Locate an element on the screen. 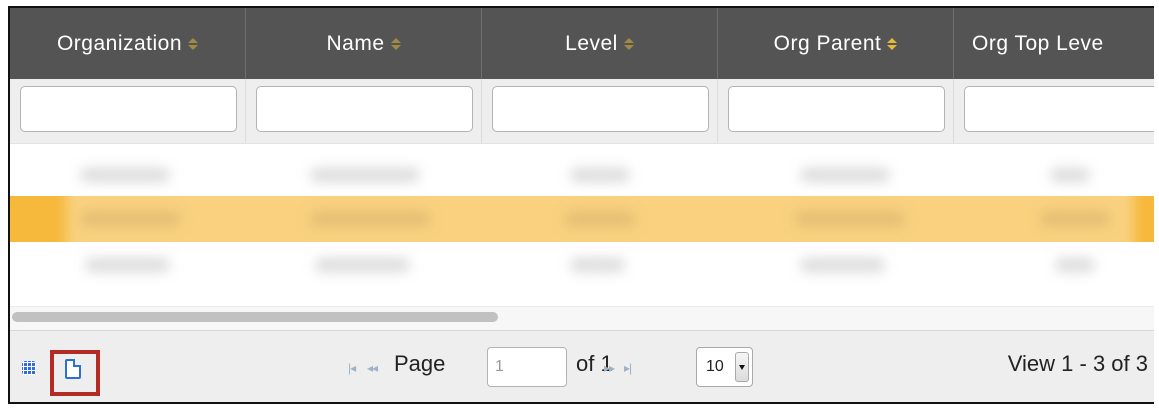 The image size is (1159, 411). chevron-down-icon is located at coordinates (742, 367).